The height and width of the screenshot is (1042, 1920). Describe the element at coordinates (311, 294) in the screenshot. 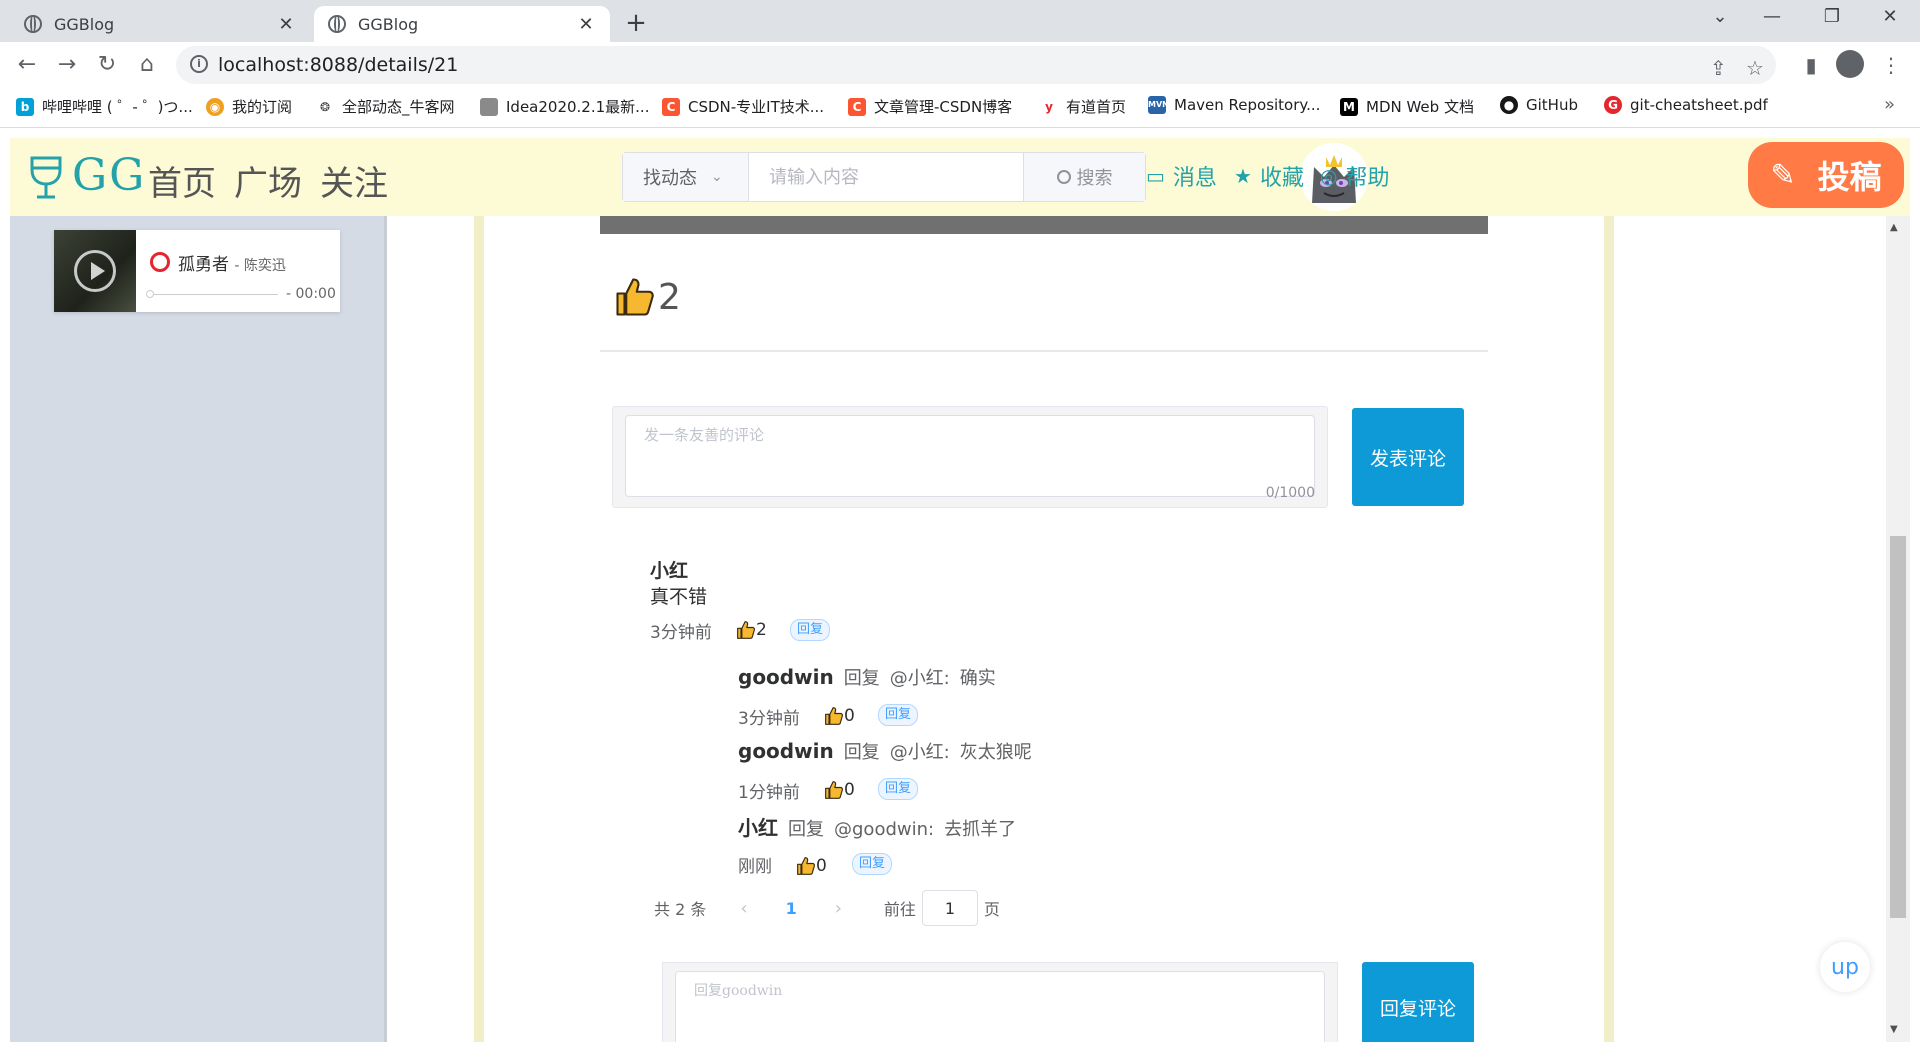

I see `song-time: - 00:00` at that location.